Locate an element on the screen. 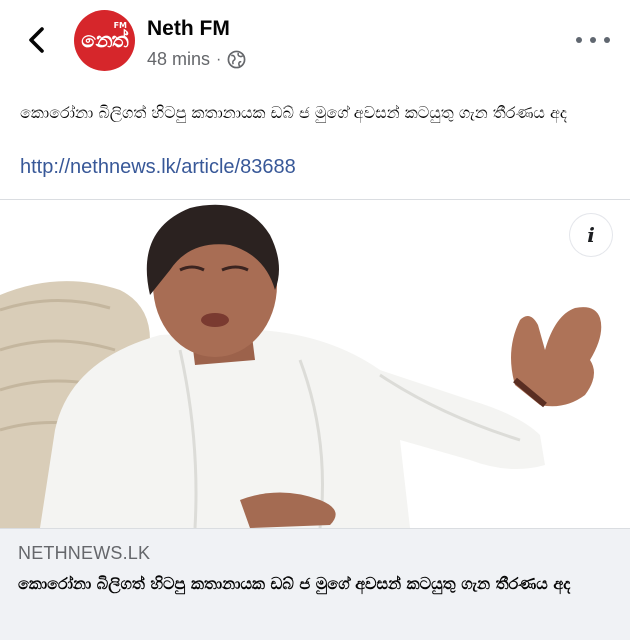 The width and height of the screenshot is (630, 640). avatar-logo-text: නෙත් is located at coordinates (104, 40).